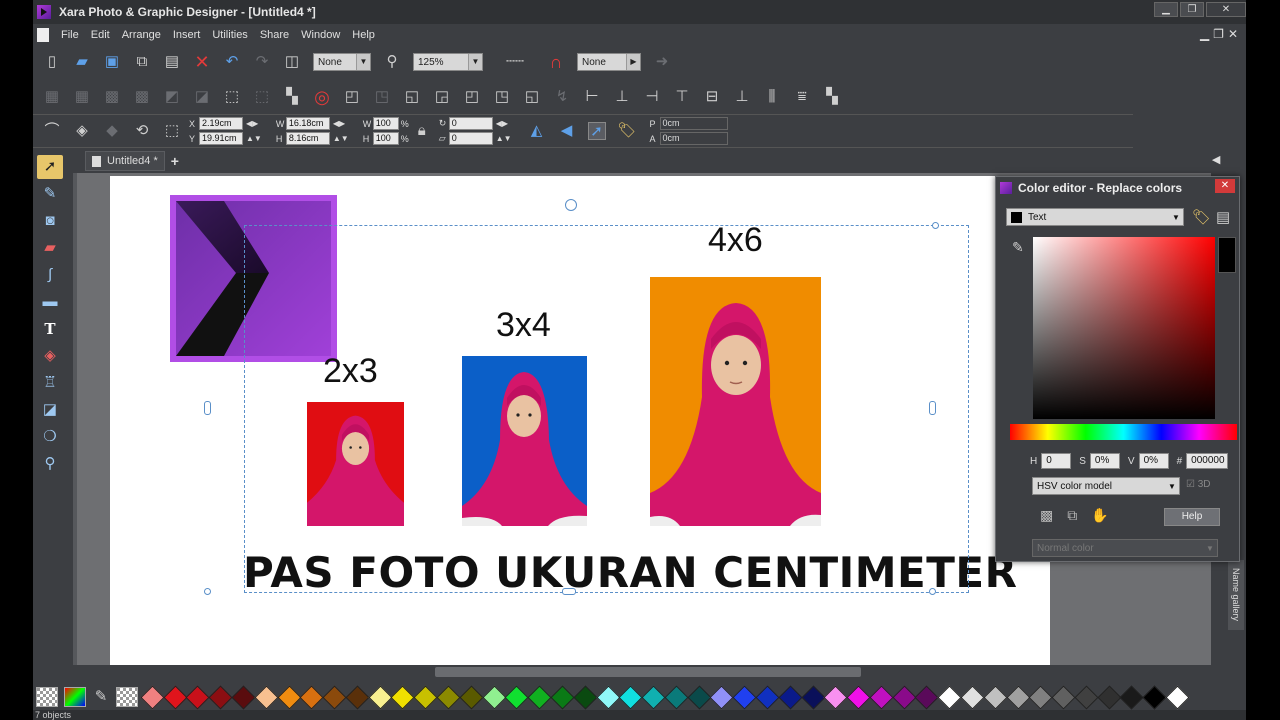  I want to click on rotate-input: 0, so click(470, 123).